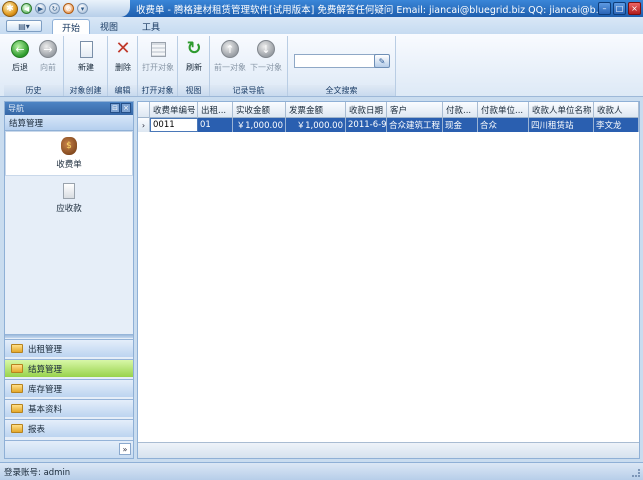 This screenshot has width=643, height=480. Describe the element at coordinates (157, 90) in the screenshot. I see `group-label: 打开对象` at that location.